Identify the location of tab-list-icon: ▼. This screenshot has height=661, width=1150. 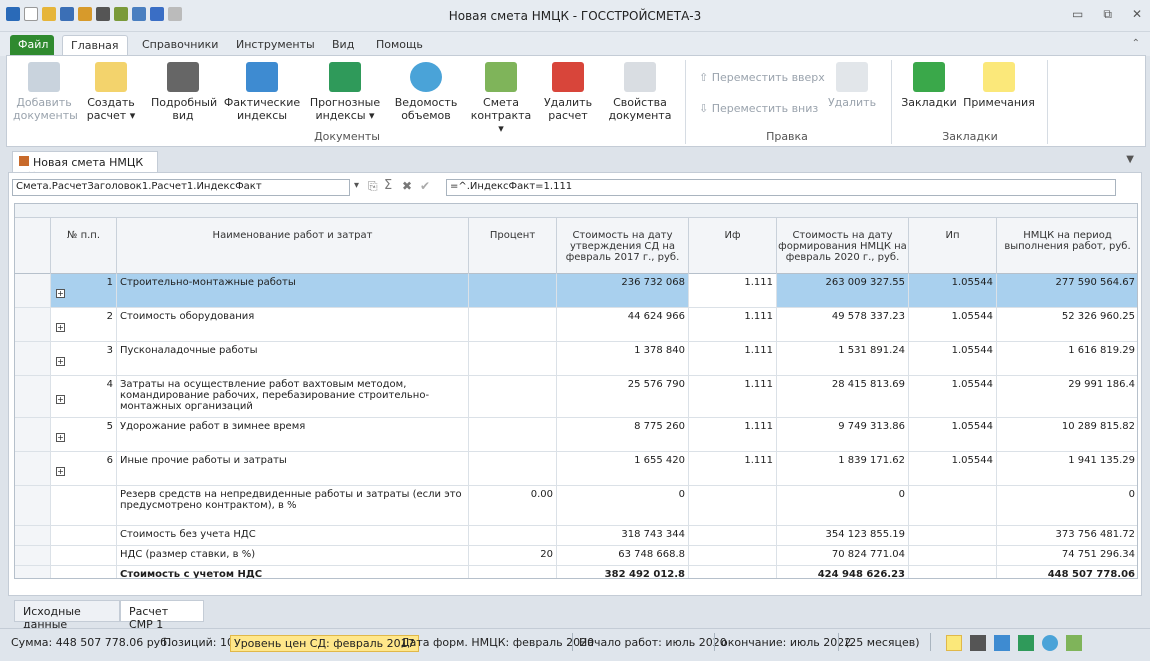
(1130, 159).